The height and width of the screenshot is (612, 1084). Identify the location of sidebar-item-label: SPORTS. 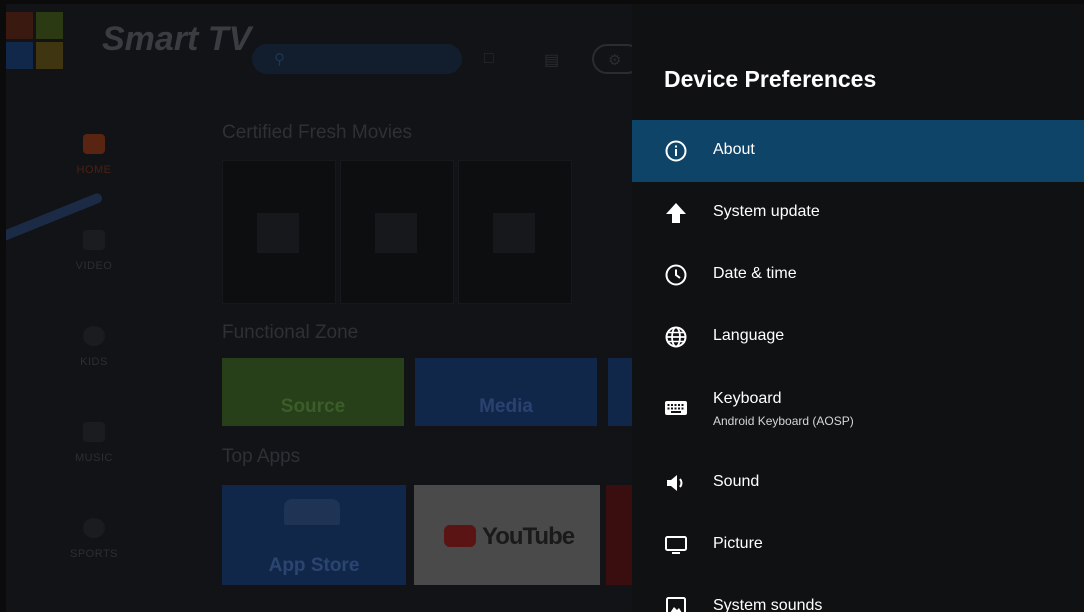
(94, 554).